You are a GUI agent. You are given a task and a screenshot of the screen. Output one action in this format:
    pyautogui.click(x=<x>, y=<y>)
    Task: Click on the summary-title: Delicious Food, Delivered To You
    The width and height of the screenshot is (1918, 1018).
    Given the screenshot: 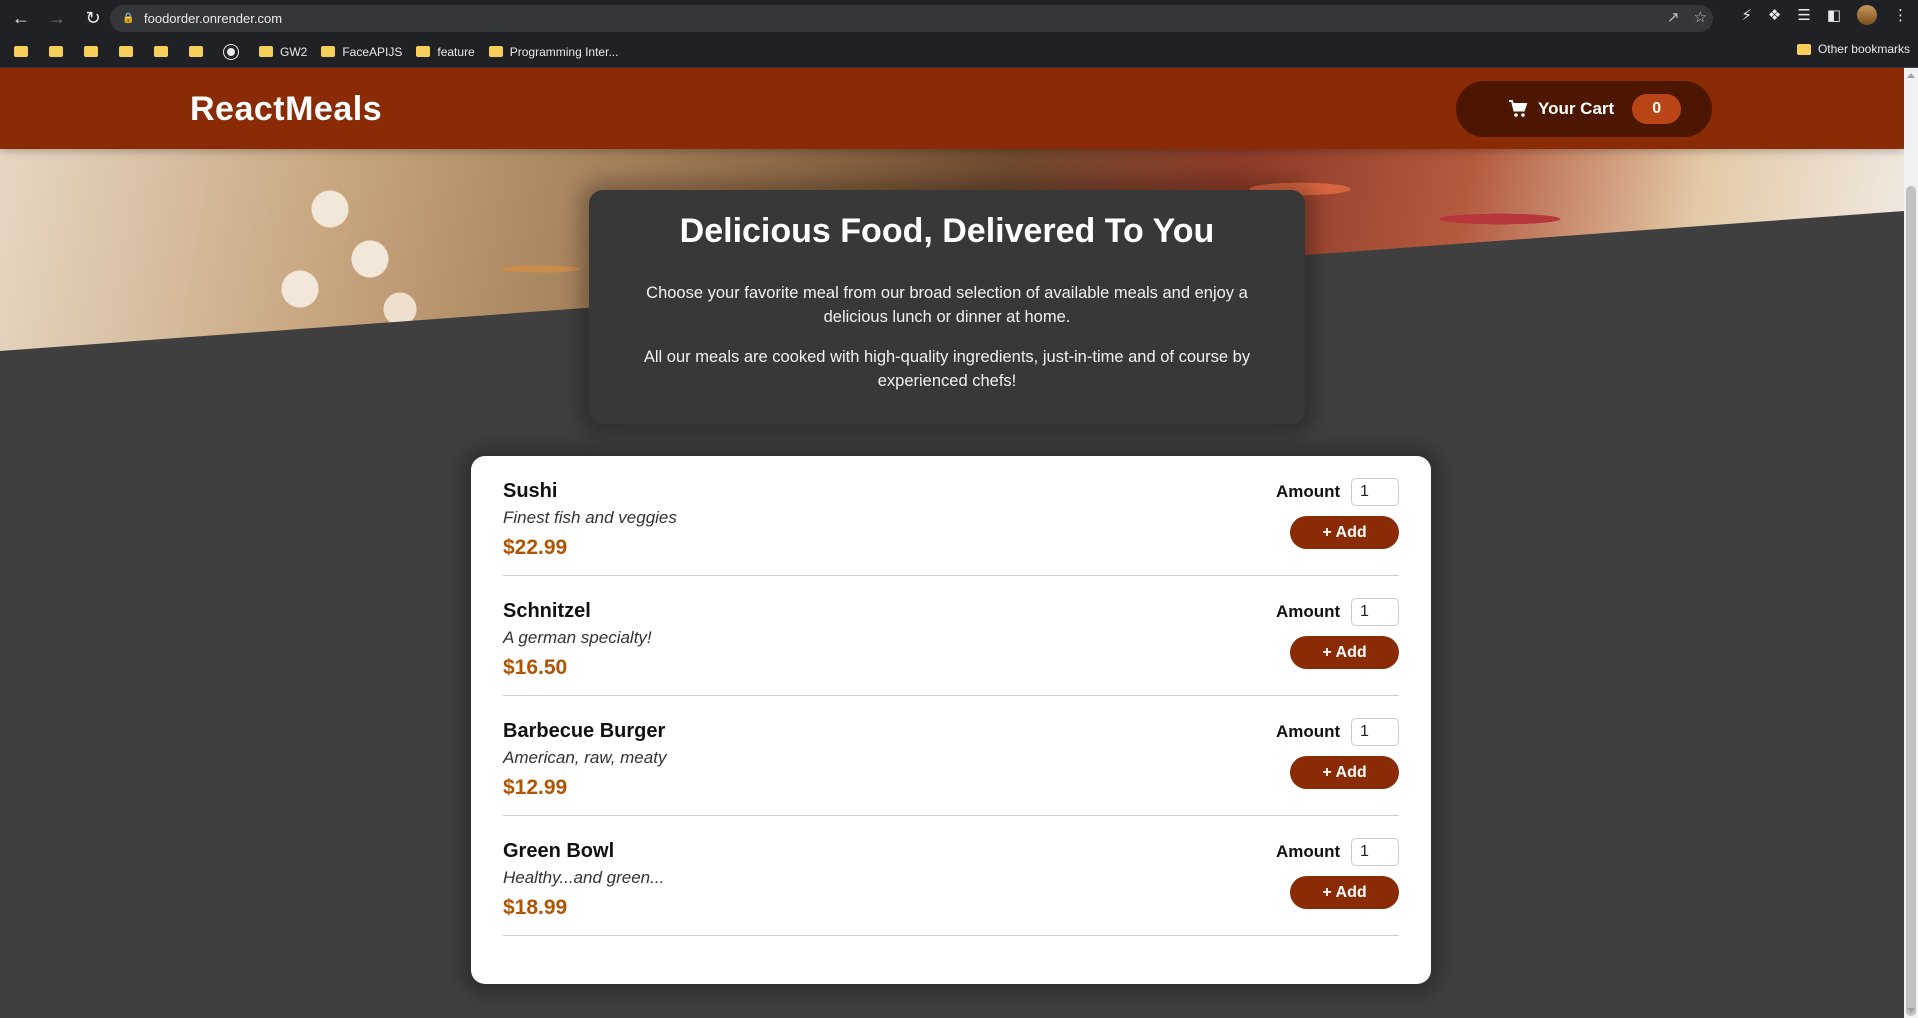 What is the action you would take?
    pyautogui.click(x=947, y=231)
    